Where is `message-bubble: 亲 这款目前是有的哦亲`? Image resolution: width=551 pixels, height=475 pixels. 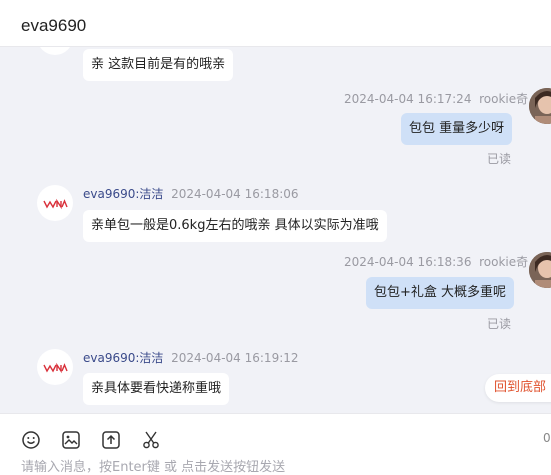 message-bubble: 亲 这款目前是有的哦亲 is located at coordinates (158, 65).